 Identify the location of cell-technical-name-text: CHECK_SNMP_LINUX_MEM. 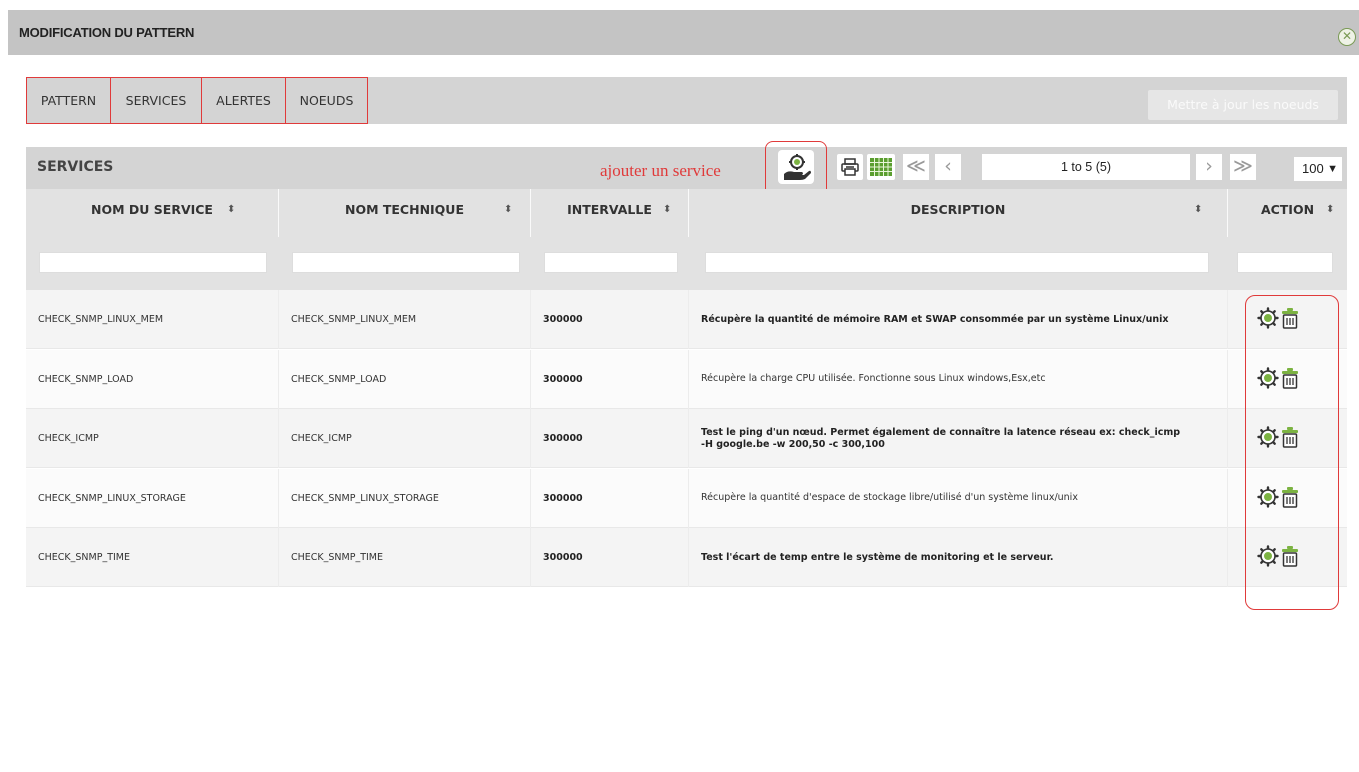
(354, 319).